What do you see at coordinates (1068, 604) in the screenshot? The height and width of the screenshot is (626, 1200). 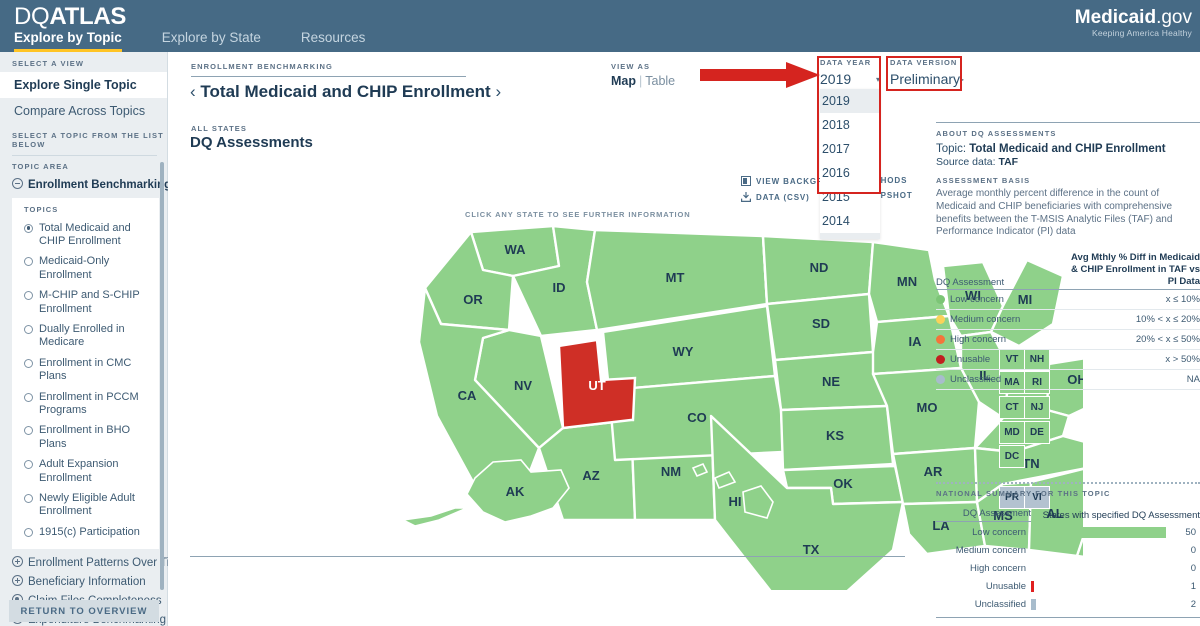 I see `summary-row-unclassified: Unclassified 2` at bounding box center [1068, 604].